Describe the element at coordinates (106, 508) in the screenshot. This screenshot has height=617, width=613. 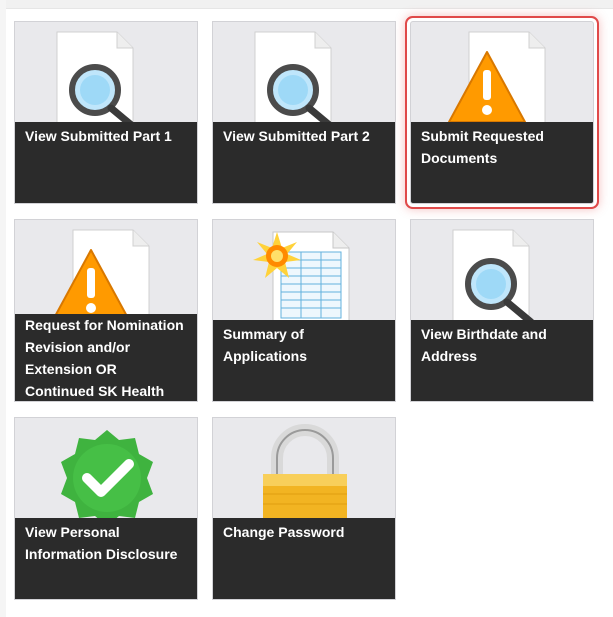
I see `tile-view-personal-information-disclosure: View Personal Information Disclosure` at that location.